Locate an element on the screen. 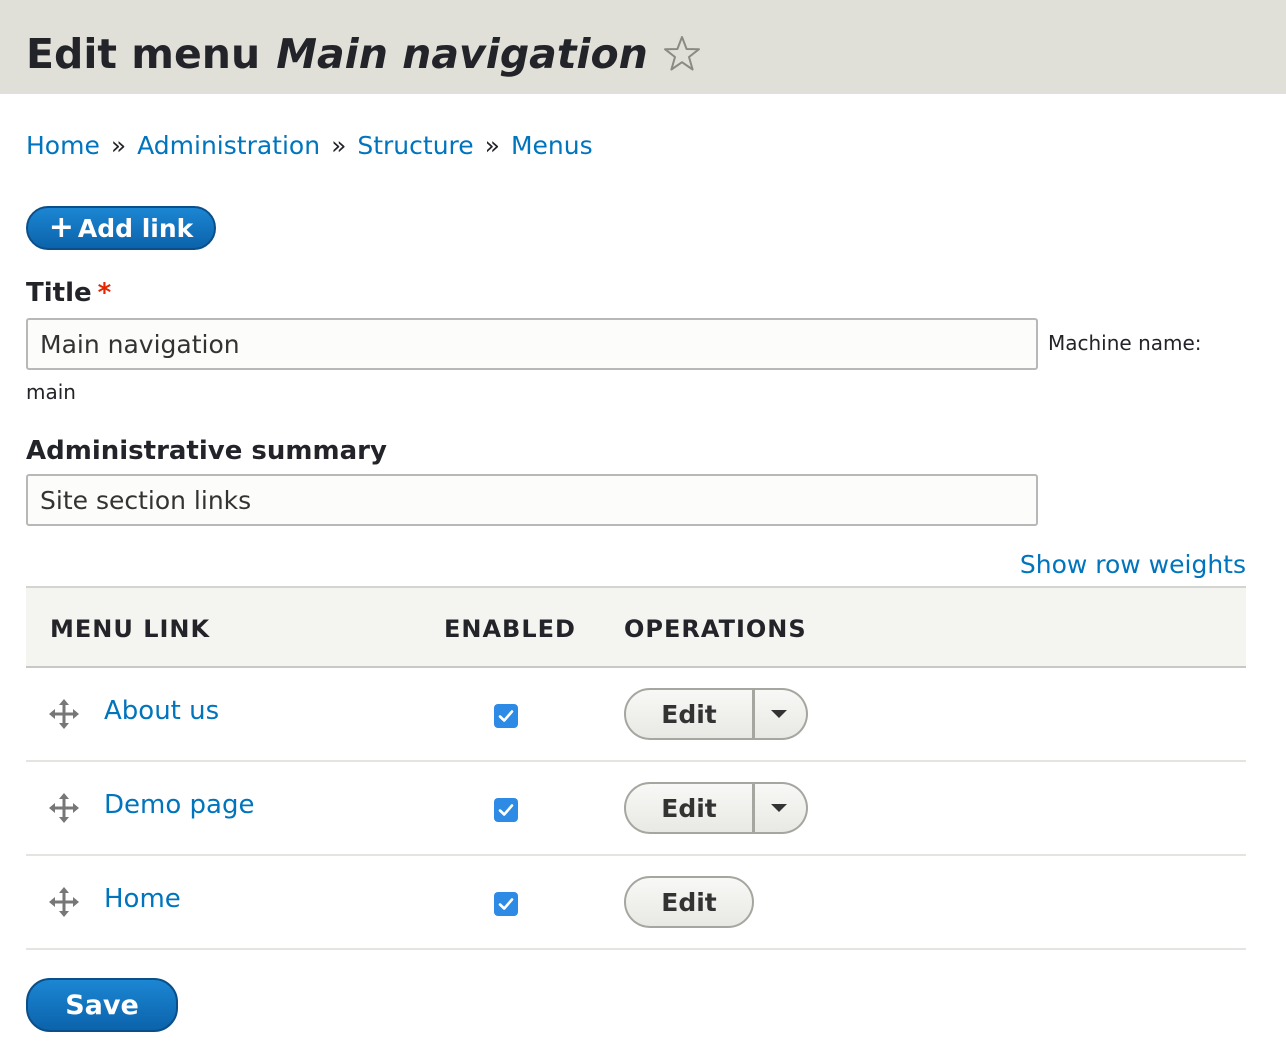 This screenshot has width=1286, height=1062. menu-link-home: Home is located at coordinates (142, 899).